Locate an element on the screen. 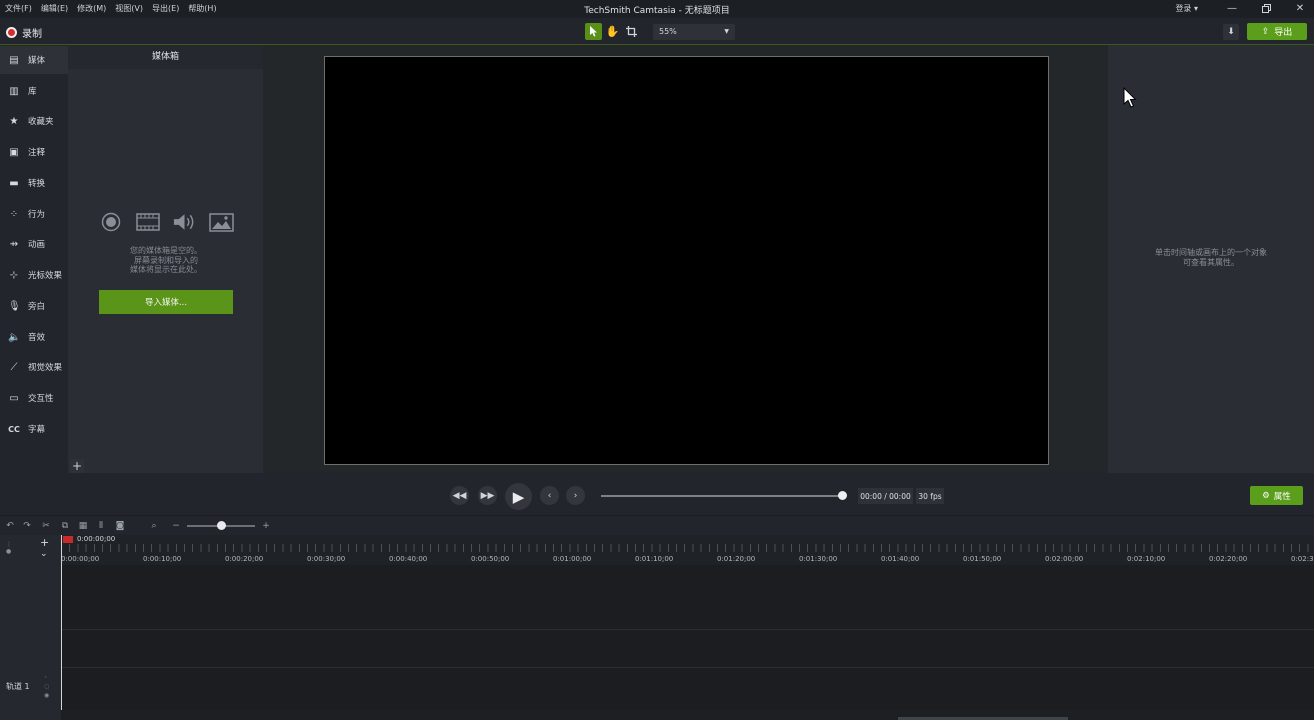  export-label: 导出 is located at coordinates (1283, 33).